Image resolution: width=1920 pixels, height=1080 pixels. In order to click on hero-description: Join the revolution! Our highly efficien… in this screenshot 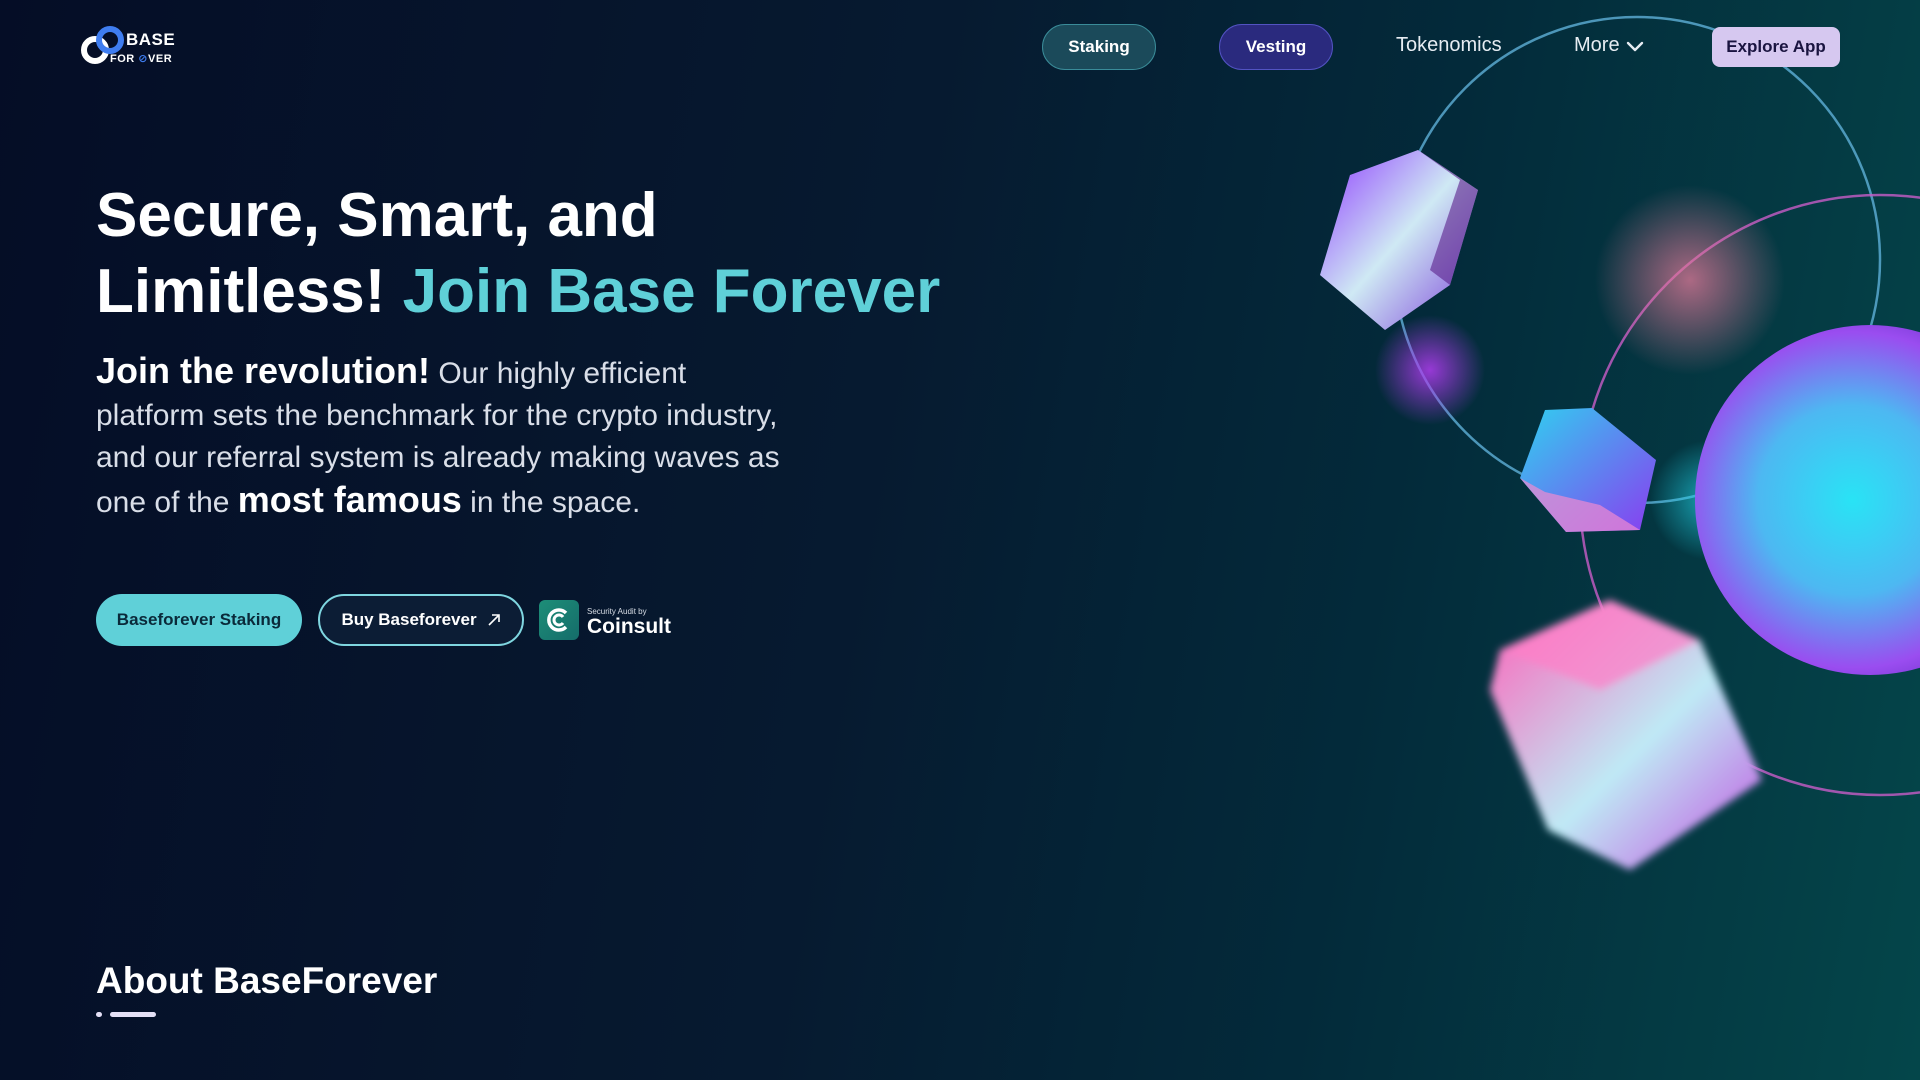, I will do `click(441, 437)`.